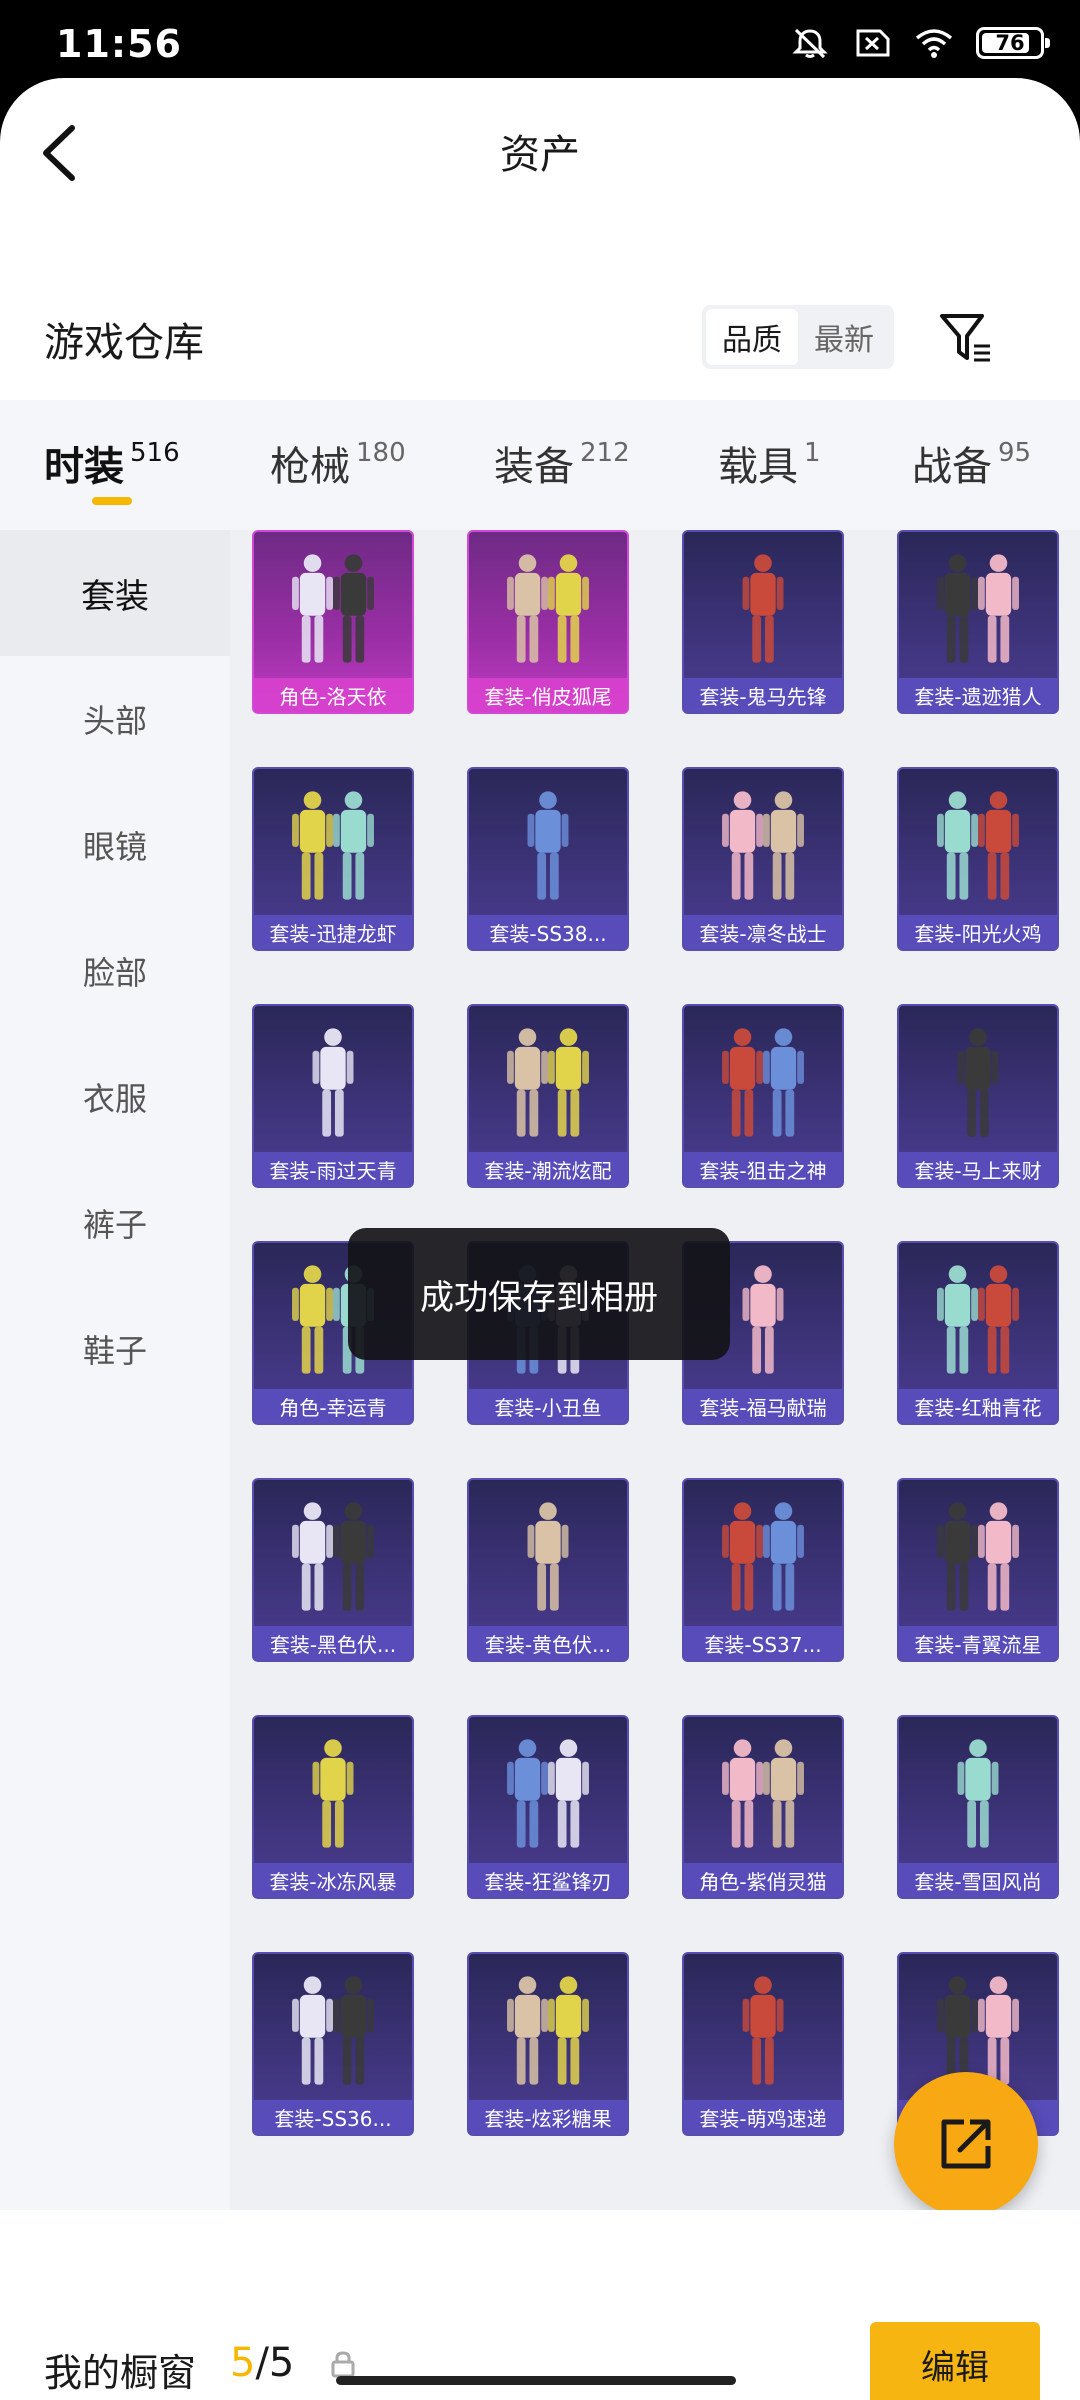 Image resolution: width=1080 pixels, height=2400 pixels. What do you see at coordinates (763, 859) in the screenshot?
I see `item-card: 套装-凛冬战士` at bounding box center [763, 859].